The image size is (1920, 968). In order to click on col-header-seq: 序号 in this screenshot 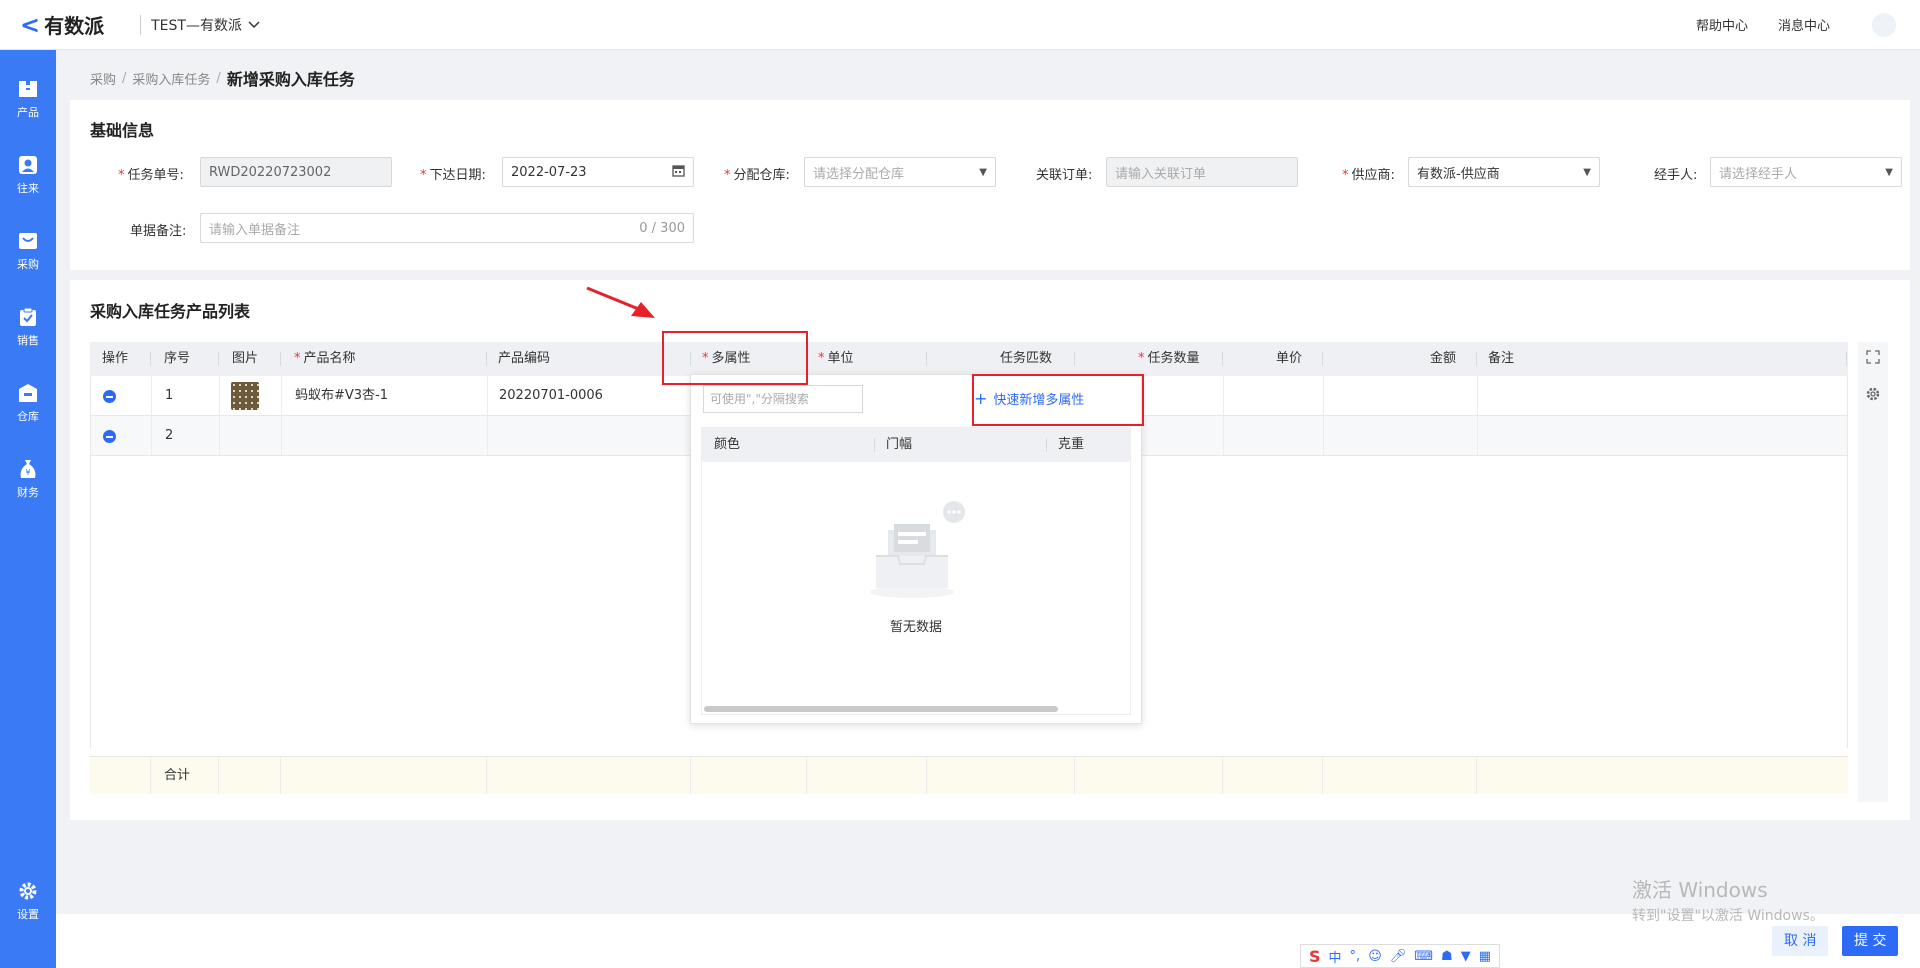, I will do `click(177, 358)`.